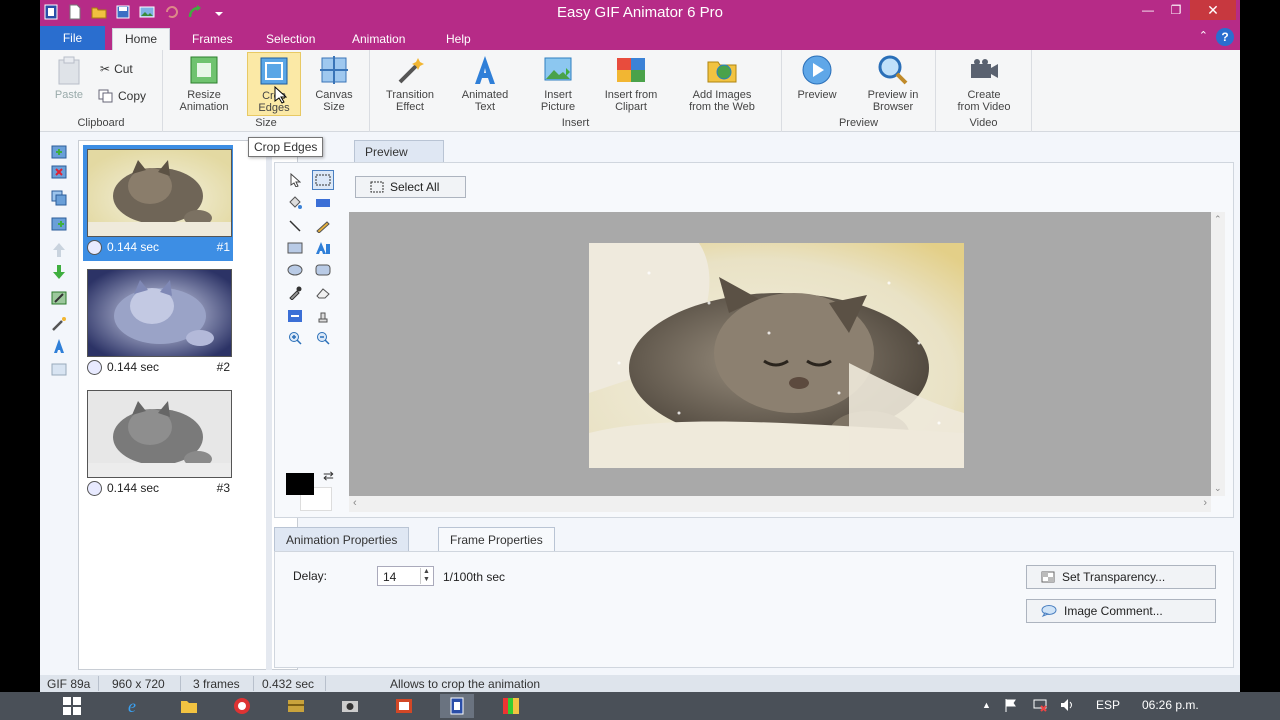 The width and height of the screenshot is (1280, 720). Describe the element at coordinates (323, 338) in the screenshot. I see `zoom-out-icon` at that location.